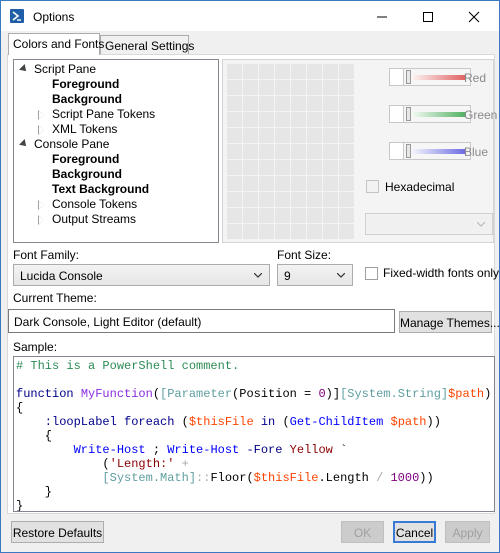 The image size is (500, 553). I want to click on close-button, so click(474, 16).